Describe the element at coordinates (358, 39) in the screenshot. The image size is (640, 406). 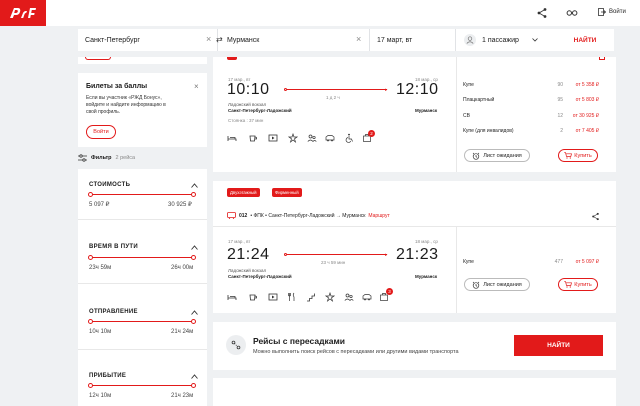
I see `clear-to-icon: ×` at that location.